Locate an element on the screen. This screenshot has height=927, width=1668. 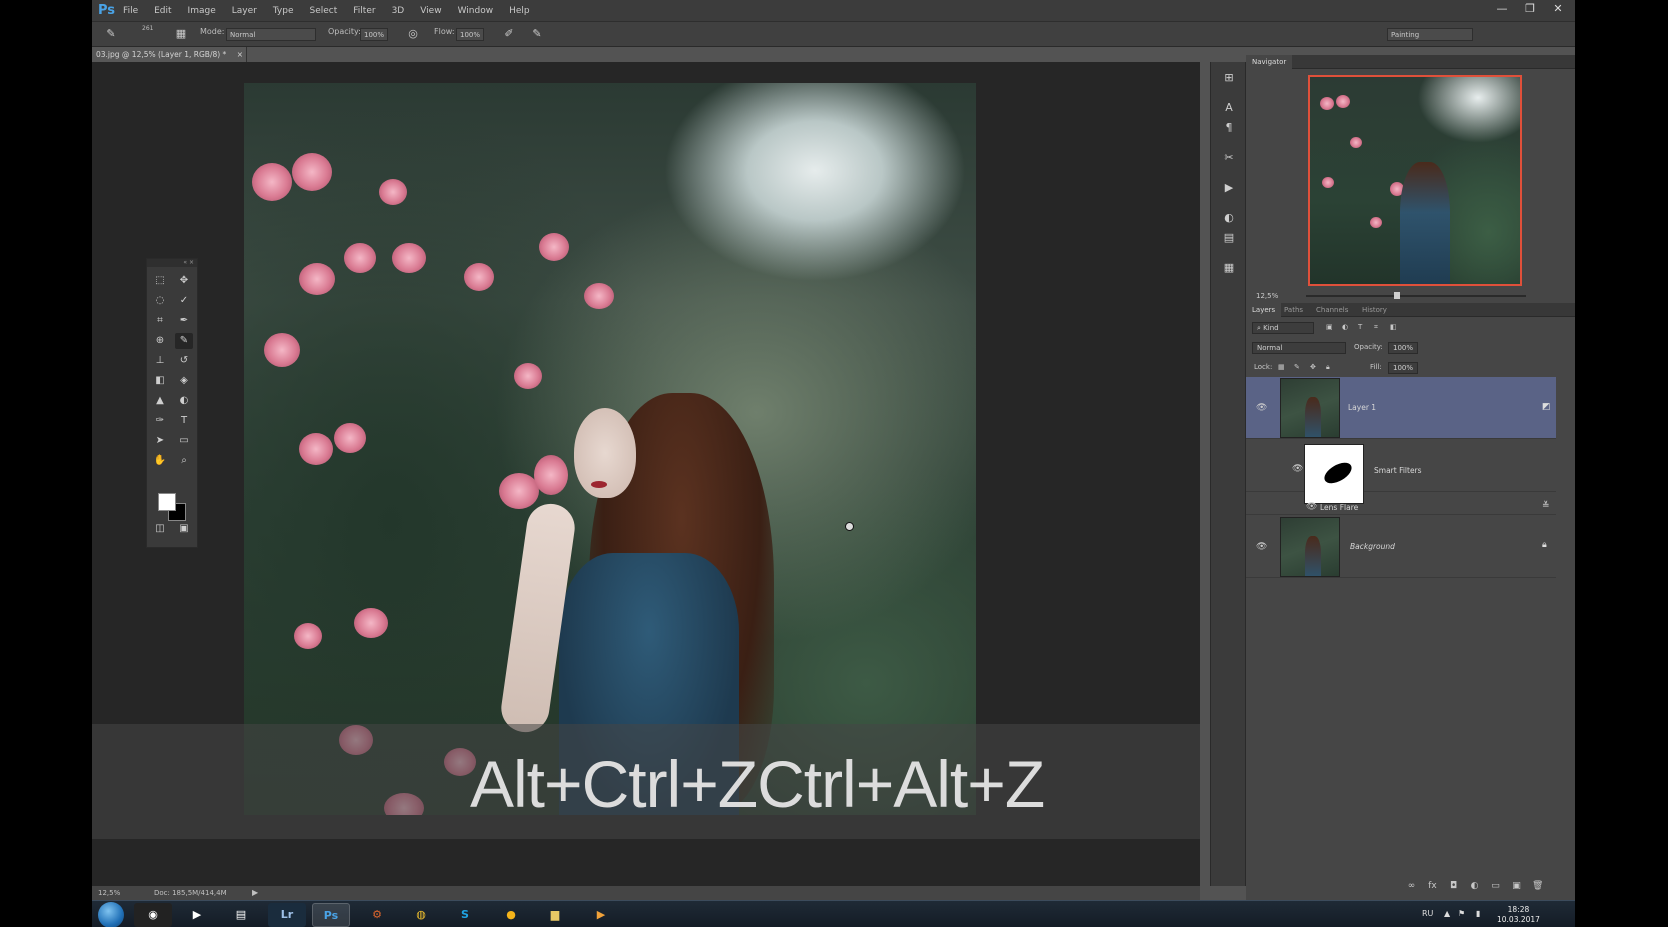
pressure-size-icon: ✎ is located at coordinates (537, 34).